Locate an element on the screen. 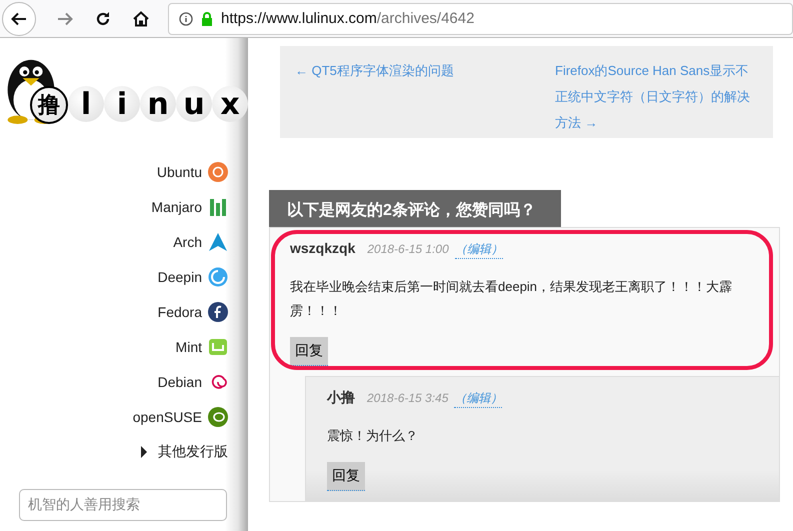 This screenshot has width=793, height=531. more-distros-link: 其他发行版 is located at coordinates (193, 451).